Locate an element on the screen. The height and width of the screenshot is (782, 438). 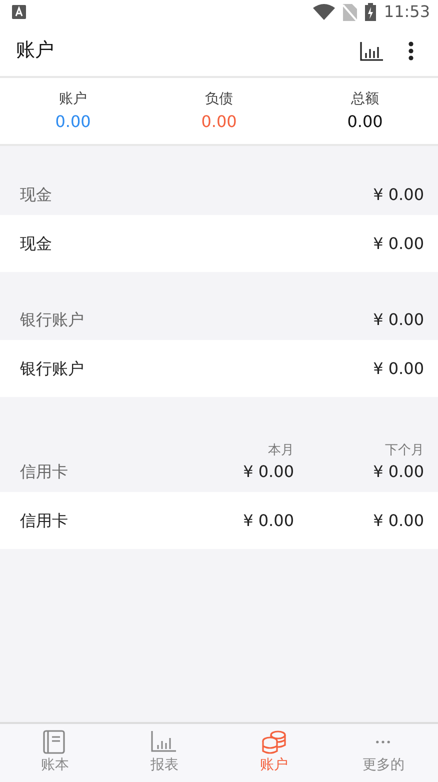
column-label: 下个月 is located at coordinates (404, 451).